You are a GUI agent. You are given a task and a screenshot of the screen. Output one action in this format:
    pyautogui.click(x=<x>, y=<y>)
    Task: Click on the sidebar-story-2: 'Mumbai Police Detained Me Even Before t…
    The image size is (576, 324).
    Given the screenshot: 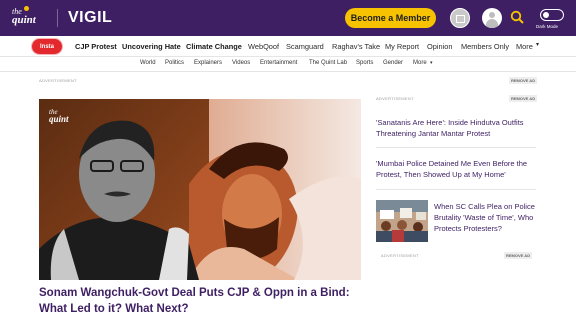 What is the action you would take?
    pyautogui.click(x=458, y=169)
    